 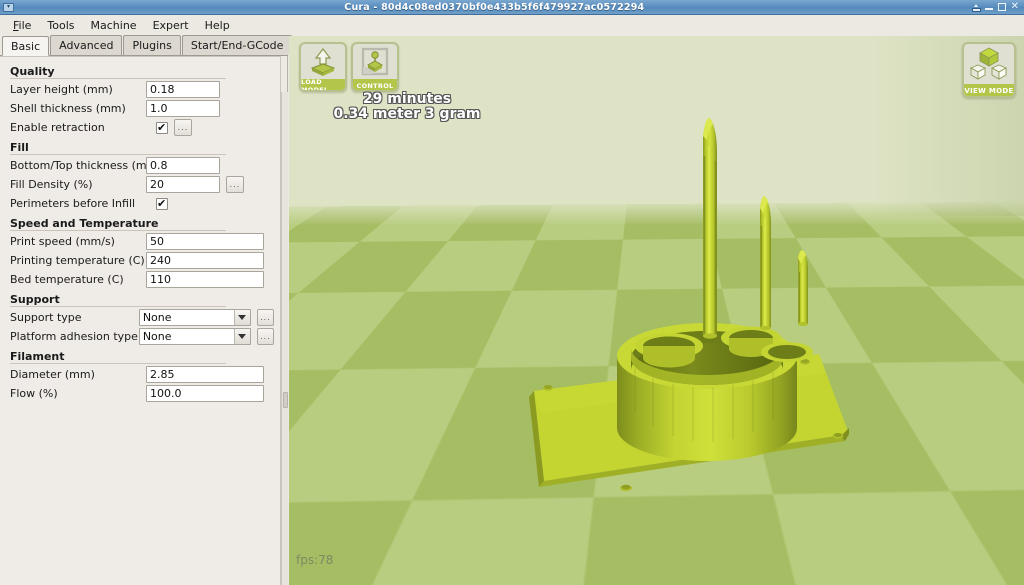 I want to click on panel-scrollbar, so click(x=284, y=338).